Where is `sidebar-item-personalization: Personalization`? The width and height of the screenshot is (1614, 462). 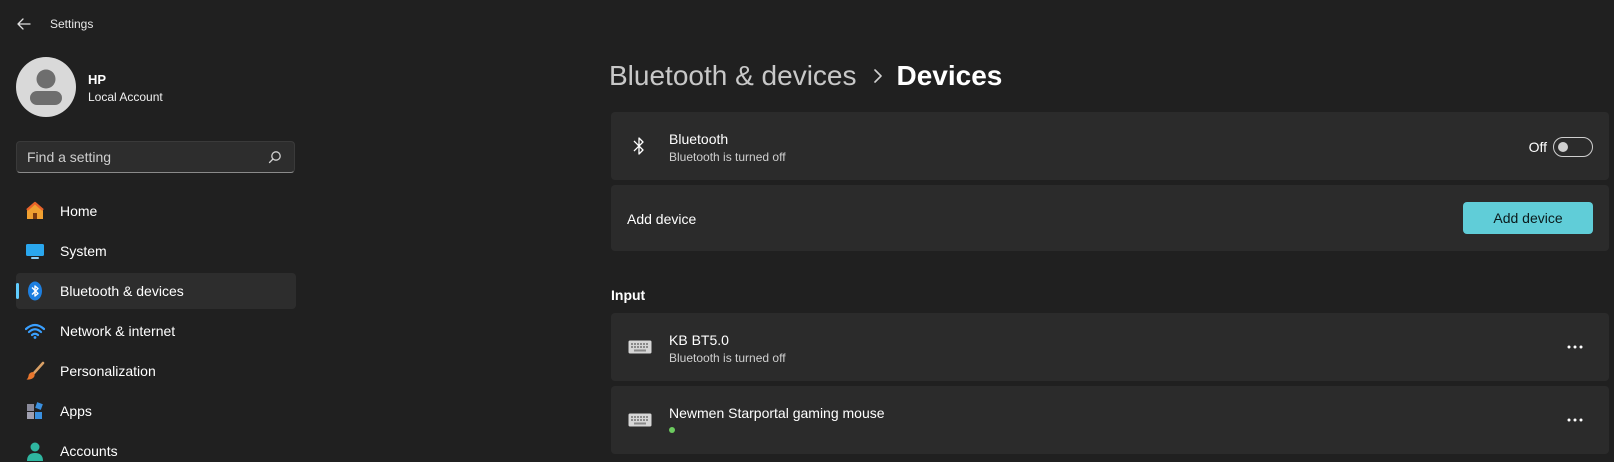 sidebar-item-personalization: Personalization is located at coordinates (156, 371).